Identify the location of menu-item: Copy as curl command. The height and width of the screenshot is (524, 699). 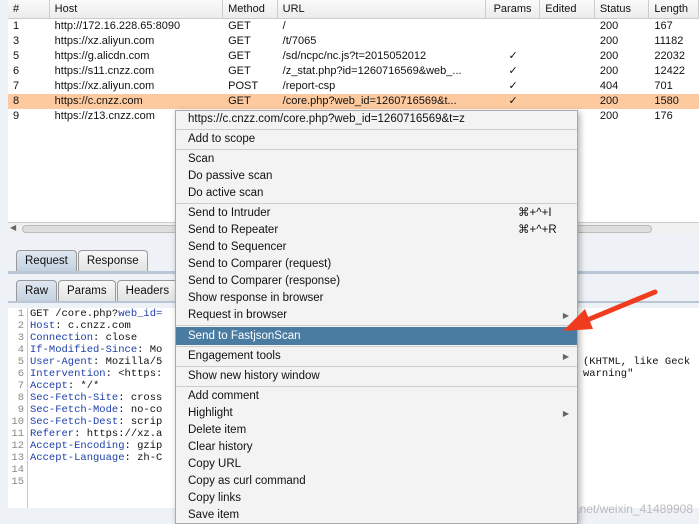
(376, 481).